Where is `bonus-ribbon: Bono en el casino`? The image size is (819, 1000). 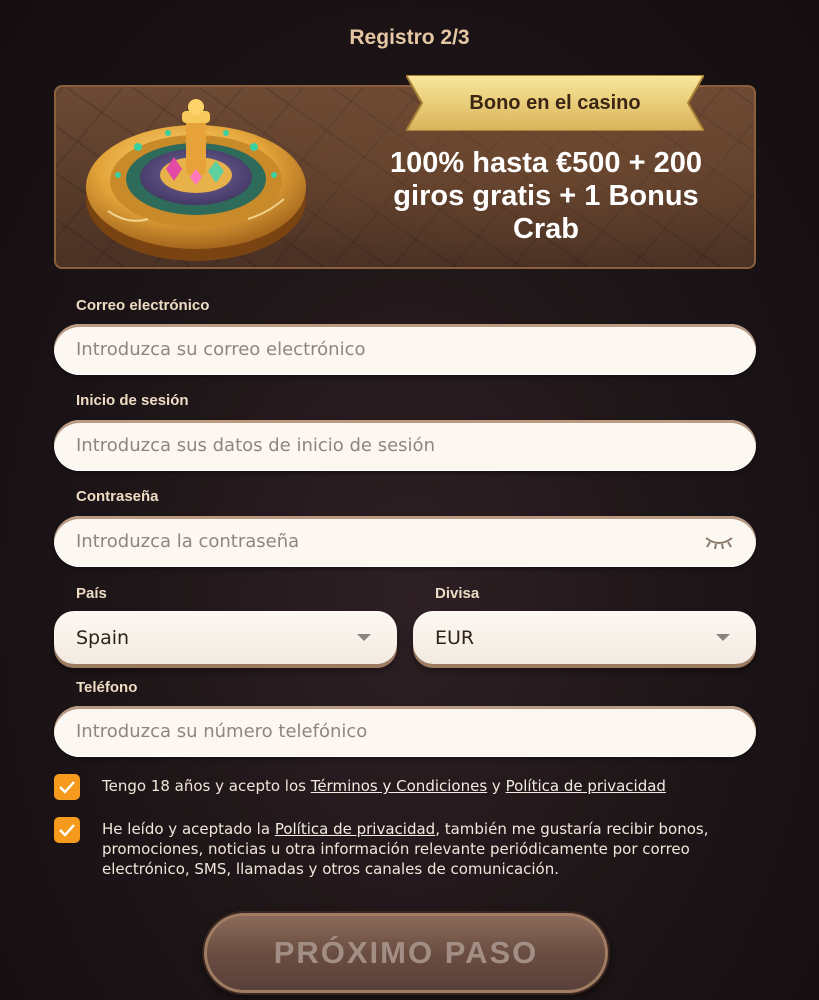 bonus-ribbon: Bono en el casino is located at coordinates (555, 103).